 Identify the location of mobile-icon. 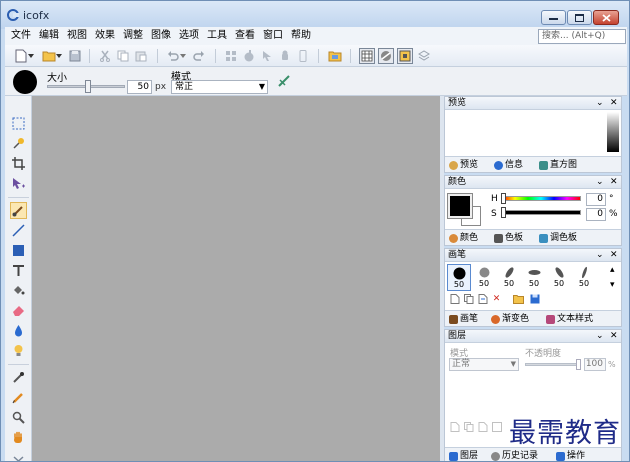
(303, 56).